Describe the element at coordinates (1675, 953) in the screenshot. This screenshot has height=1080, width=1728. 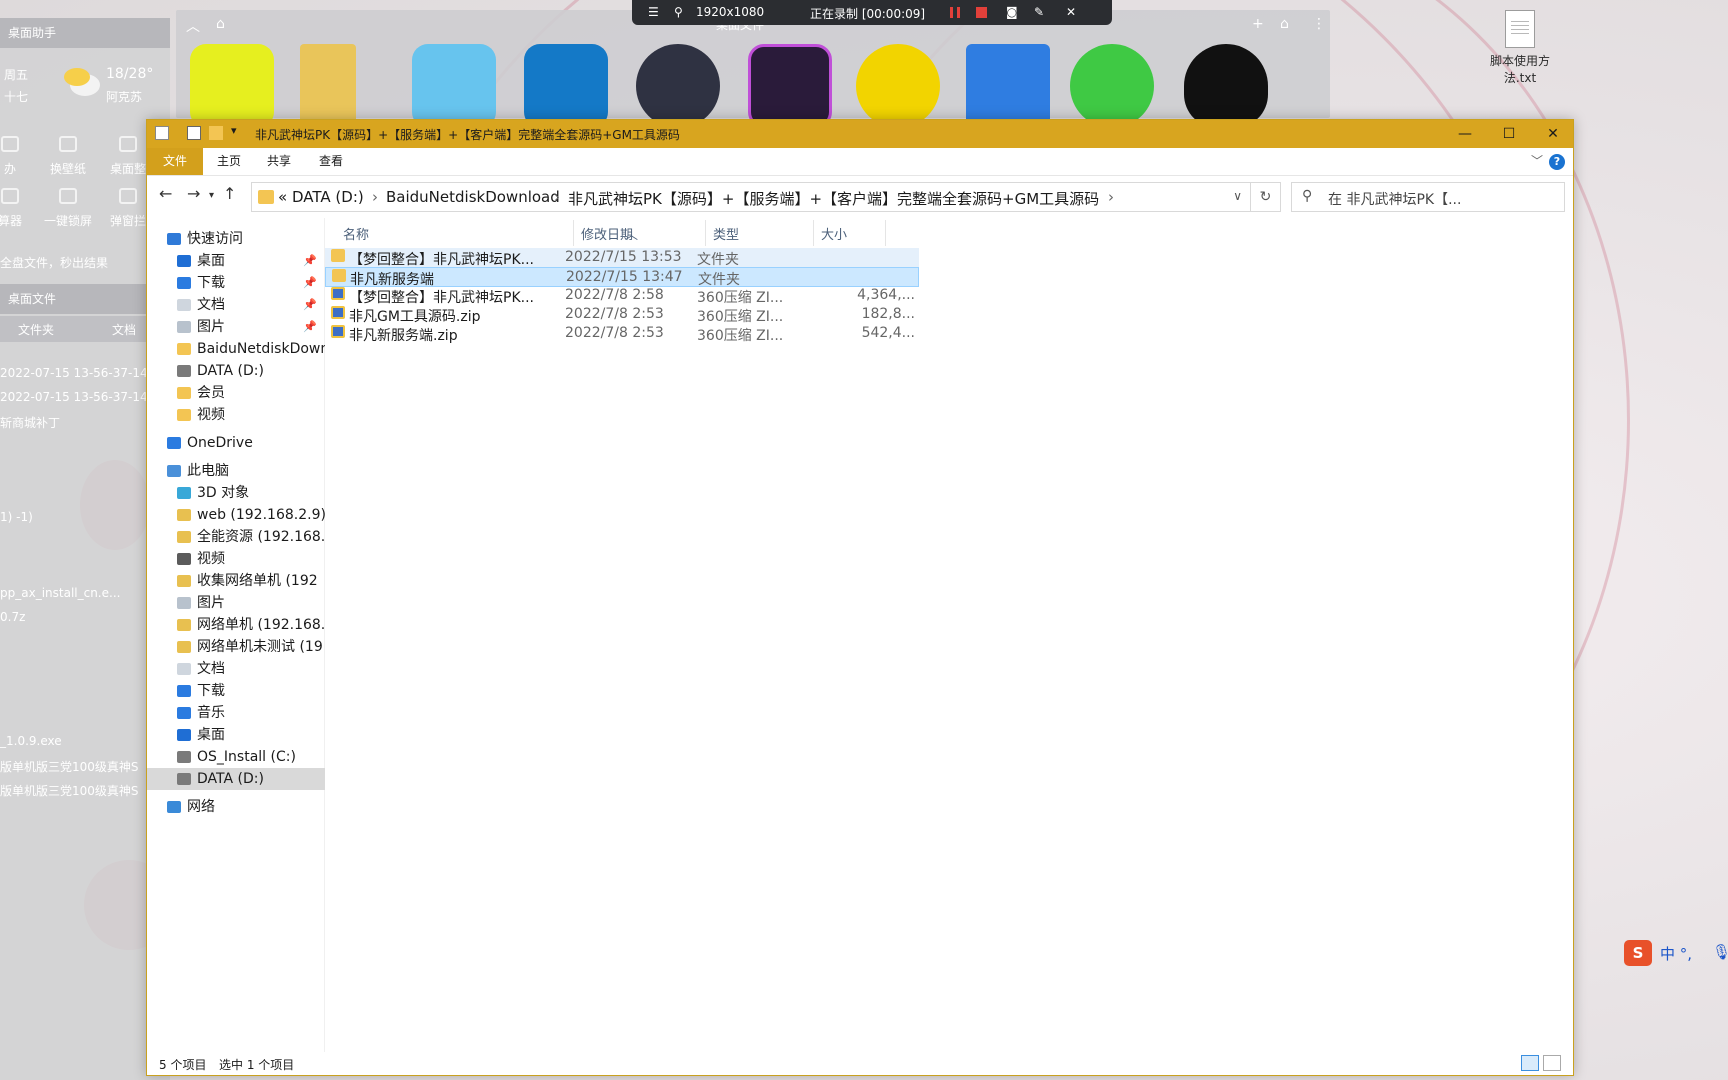
I see `ime-indicator: S 中 °, 🎙` at that location.